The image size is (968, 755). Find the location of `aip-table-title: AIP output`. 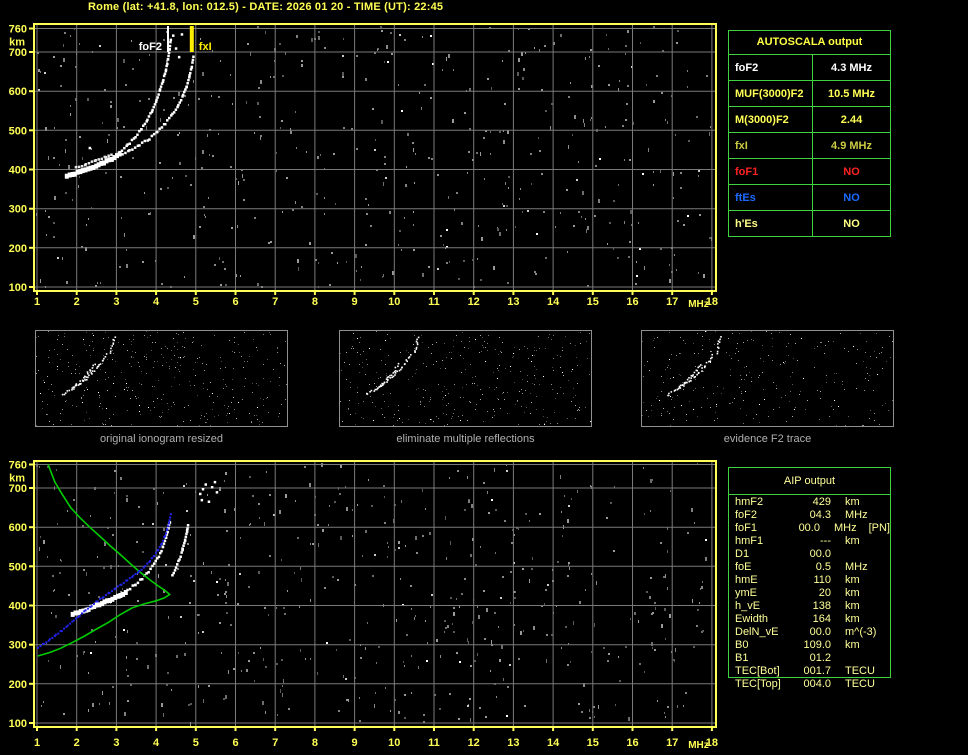

aip-table-title: AIP output is located at coordinates (809, 481).